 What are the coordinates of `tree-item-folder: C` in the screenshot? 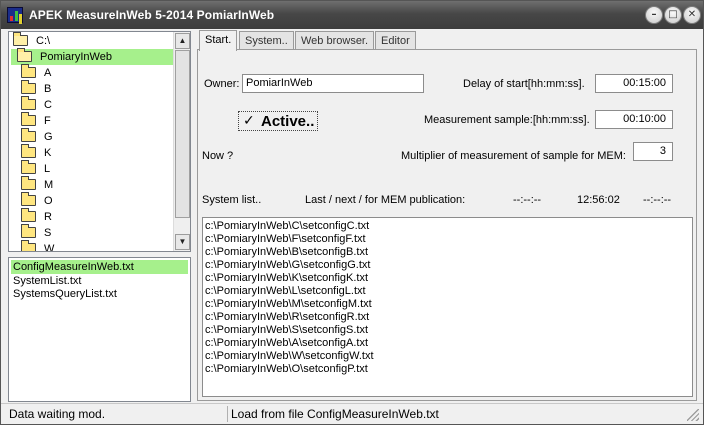 It's located at (36, 104).